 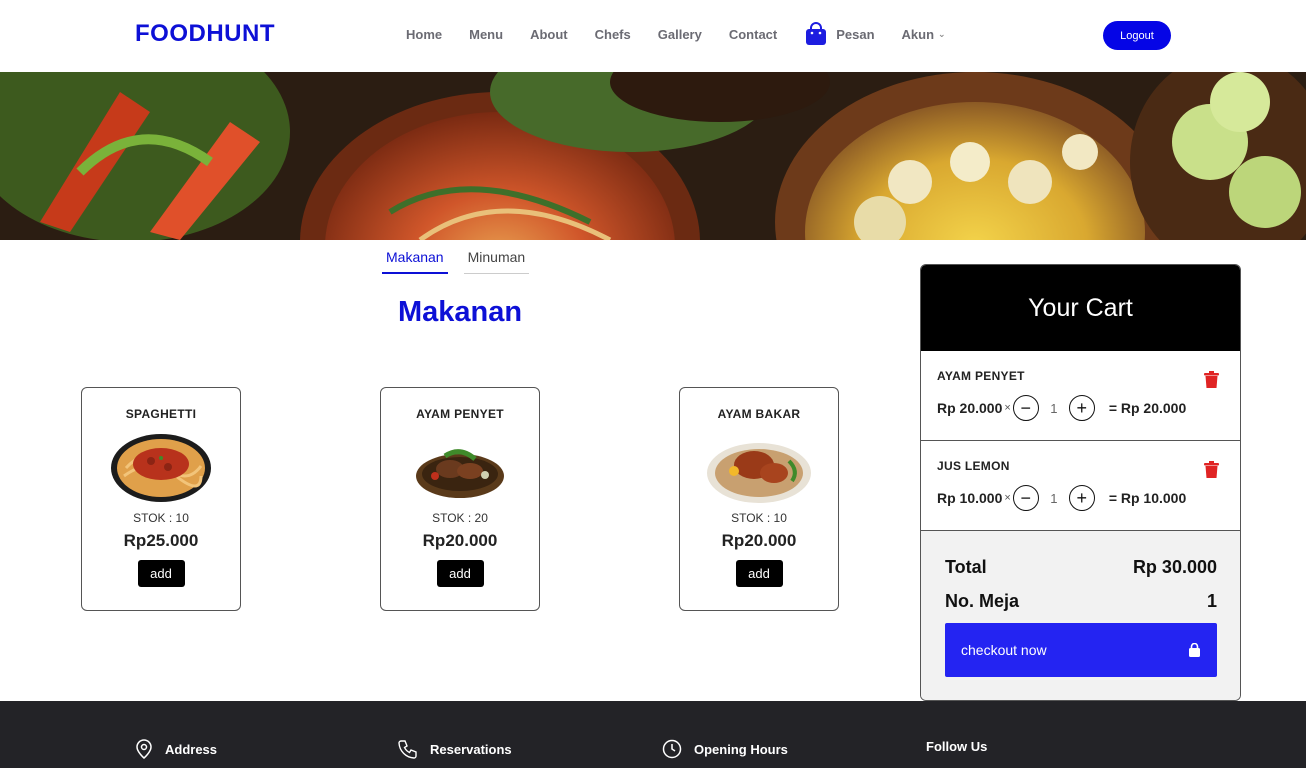 What do you see at coordinates (1081, 567) in the screenshot?
I see `total-row: Total Rp 30.000` at bounding box center [1081, 567].